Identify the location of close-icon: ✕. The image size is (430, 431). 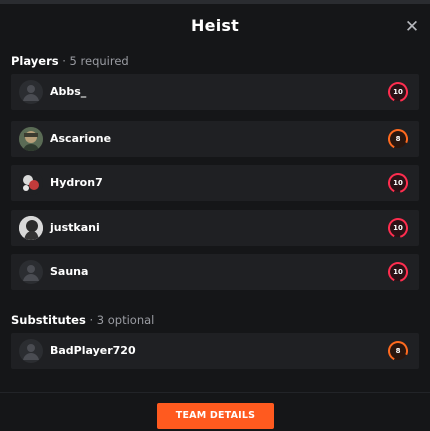
(412, 27).